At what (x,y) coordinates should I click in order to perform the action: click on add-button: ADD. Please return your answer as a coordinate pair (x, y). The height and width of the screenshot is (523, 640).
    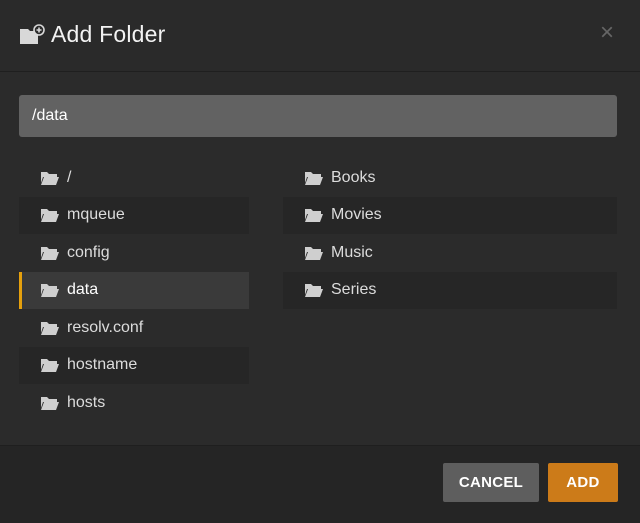
    Looking at the image, I should click on (583, 482).